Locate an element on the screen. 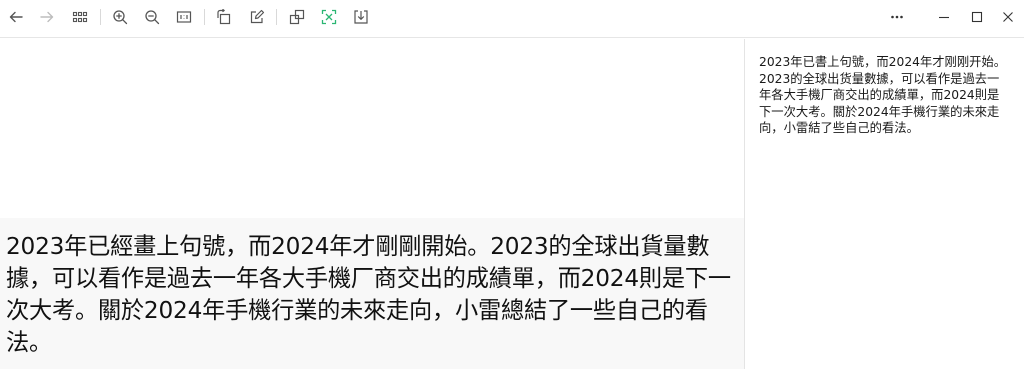  ocr-button is located at coordinates (329, 17).